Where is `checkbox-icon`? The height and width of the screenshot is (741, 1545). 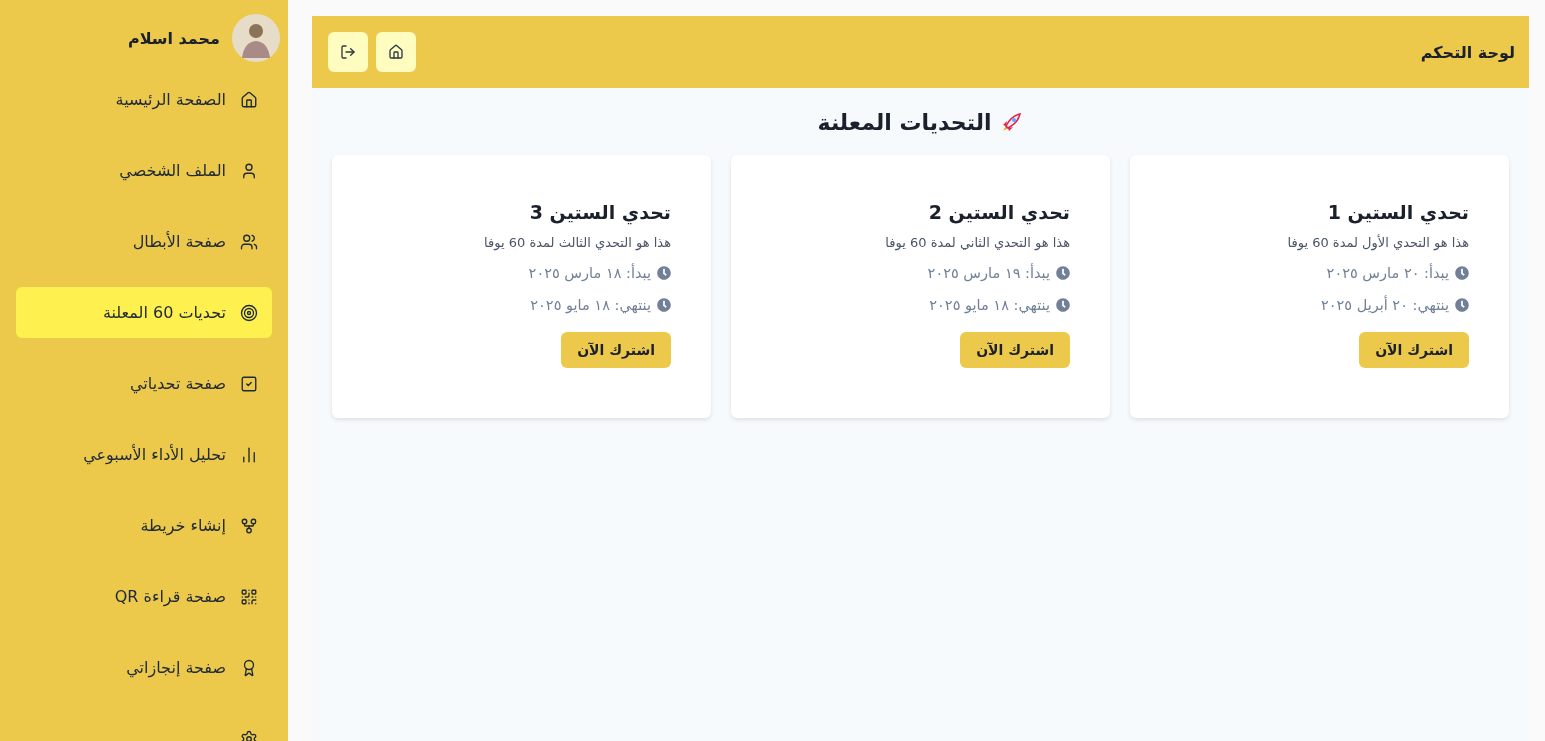
checkbox-icon is located at coordinates (249, 383).